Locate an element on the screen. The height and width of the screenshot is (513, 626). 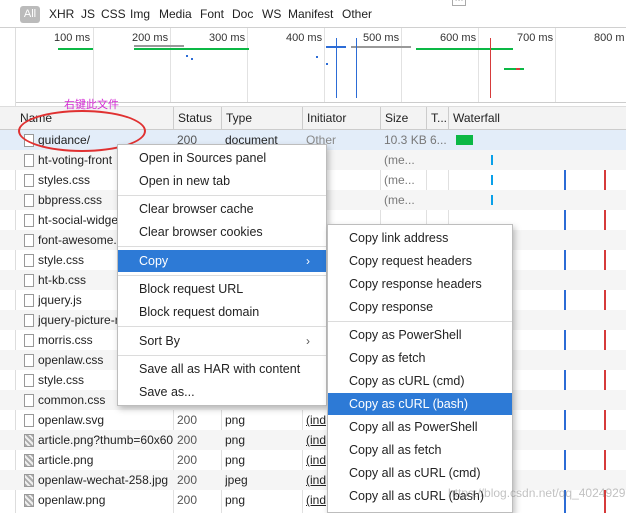
table-row: openlaw.svg 200 png (ind is located at coordinates (313, 420).